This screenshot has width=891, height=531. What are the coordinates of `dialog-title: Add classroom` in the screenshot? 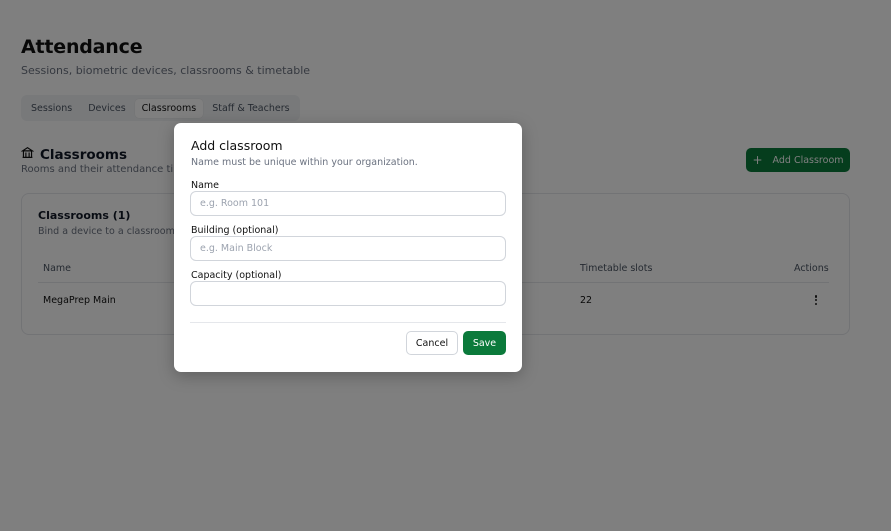 It's located at (237, 145).